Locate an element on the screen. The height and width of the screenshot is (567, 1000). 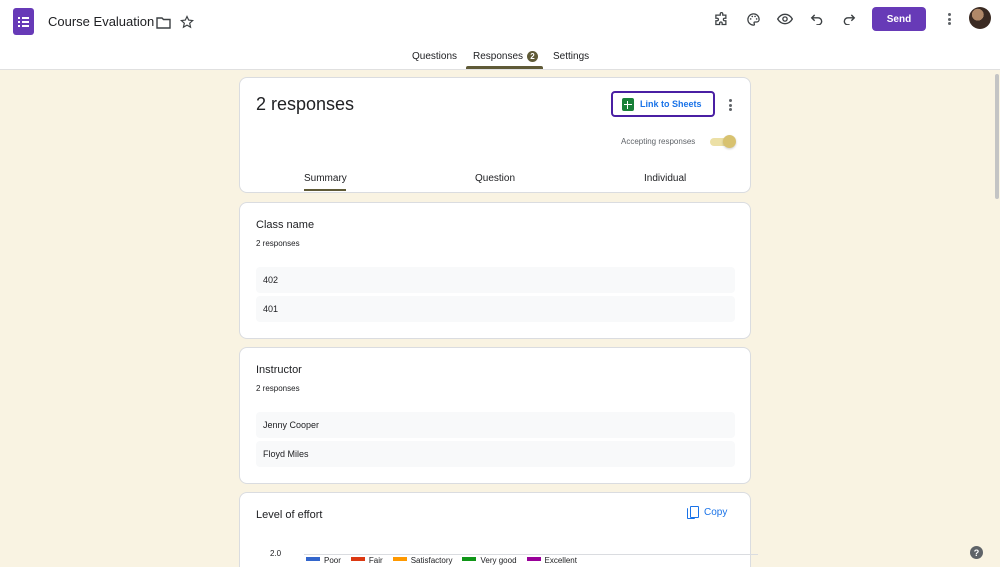
answer-item: 402 is located at coordinates (495, 280).